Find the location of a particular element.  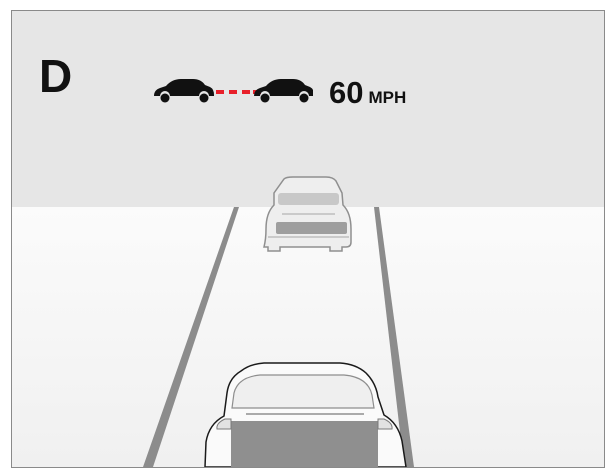

vehicle-ahead-icon is located at coordinates (307, 214).